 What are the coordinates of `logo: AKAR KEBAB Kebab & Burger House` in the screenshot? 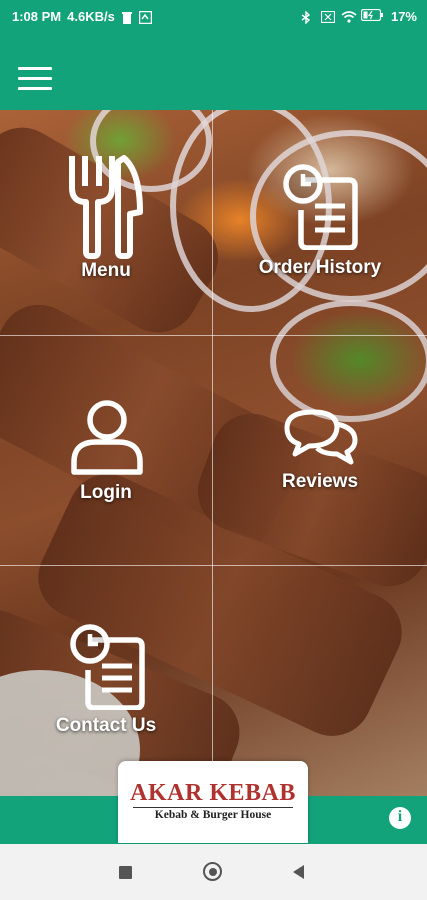 It's located at (213, 802).